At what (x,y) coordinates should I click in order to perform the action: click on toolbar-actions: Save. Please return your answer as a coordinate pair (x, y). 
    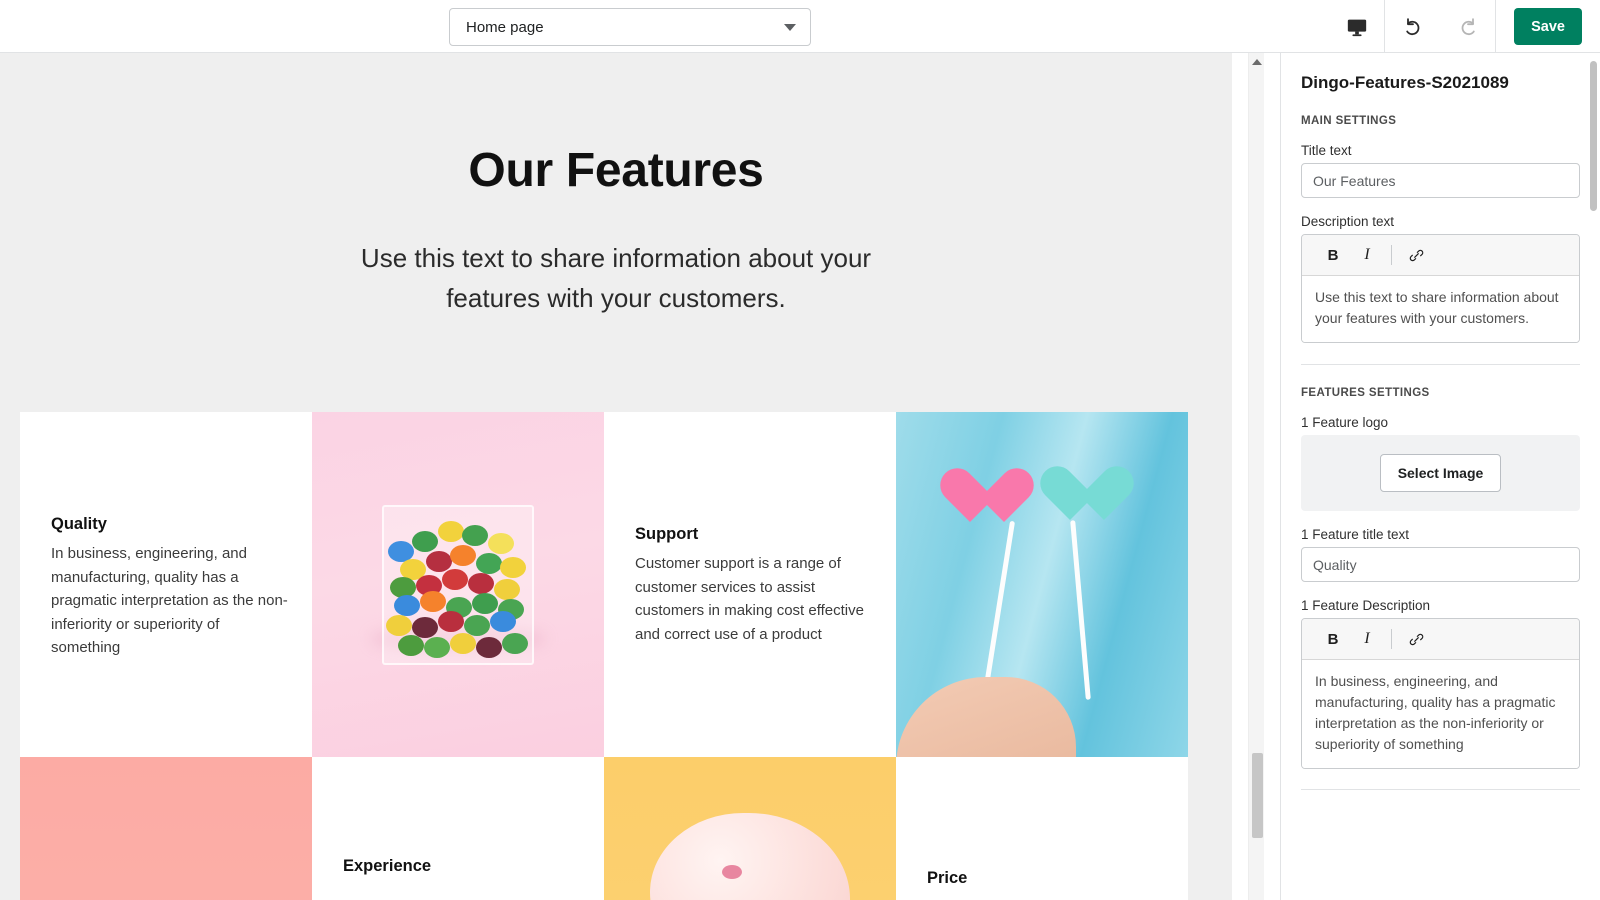
    Looking at the image, I should click on (1464, 26).